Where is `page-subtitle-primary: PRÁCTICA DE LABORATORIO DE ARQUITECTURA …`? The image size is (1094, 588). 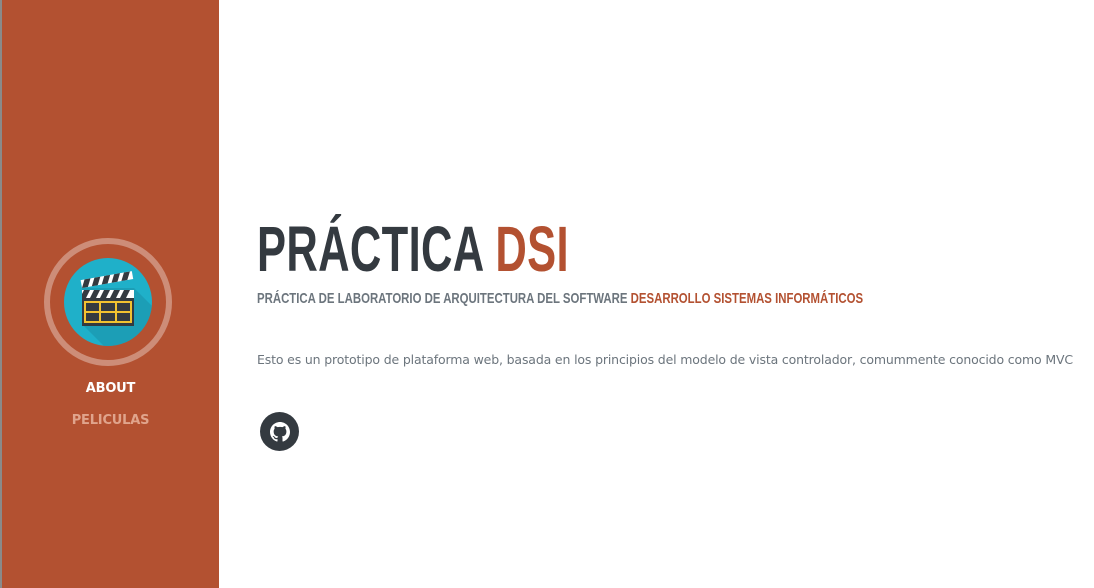
page-subtitle-primary: PRÁCTICA DE LABORATORIO DE ARQUITECTURA … is located at coordinates (442, 298).